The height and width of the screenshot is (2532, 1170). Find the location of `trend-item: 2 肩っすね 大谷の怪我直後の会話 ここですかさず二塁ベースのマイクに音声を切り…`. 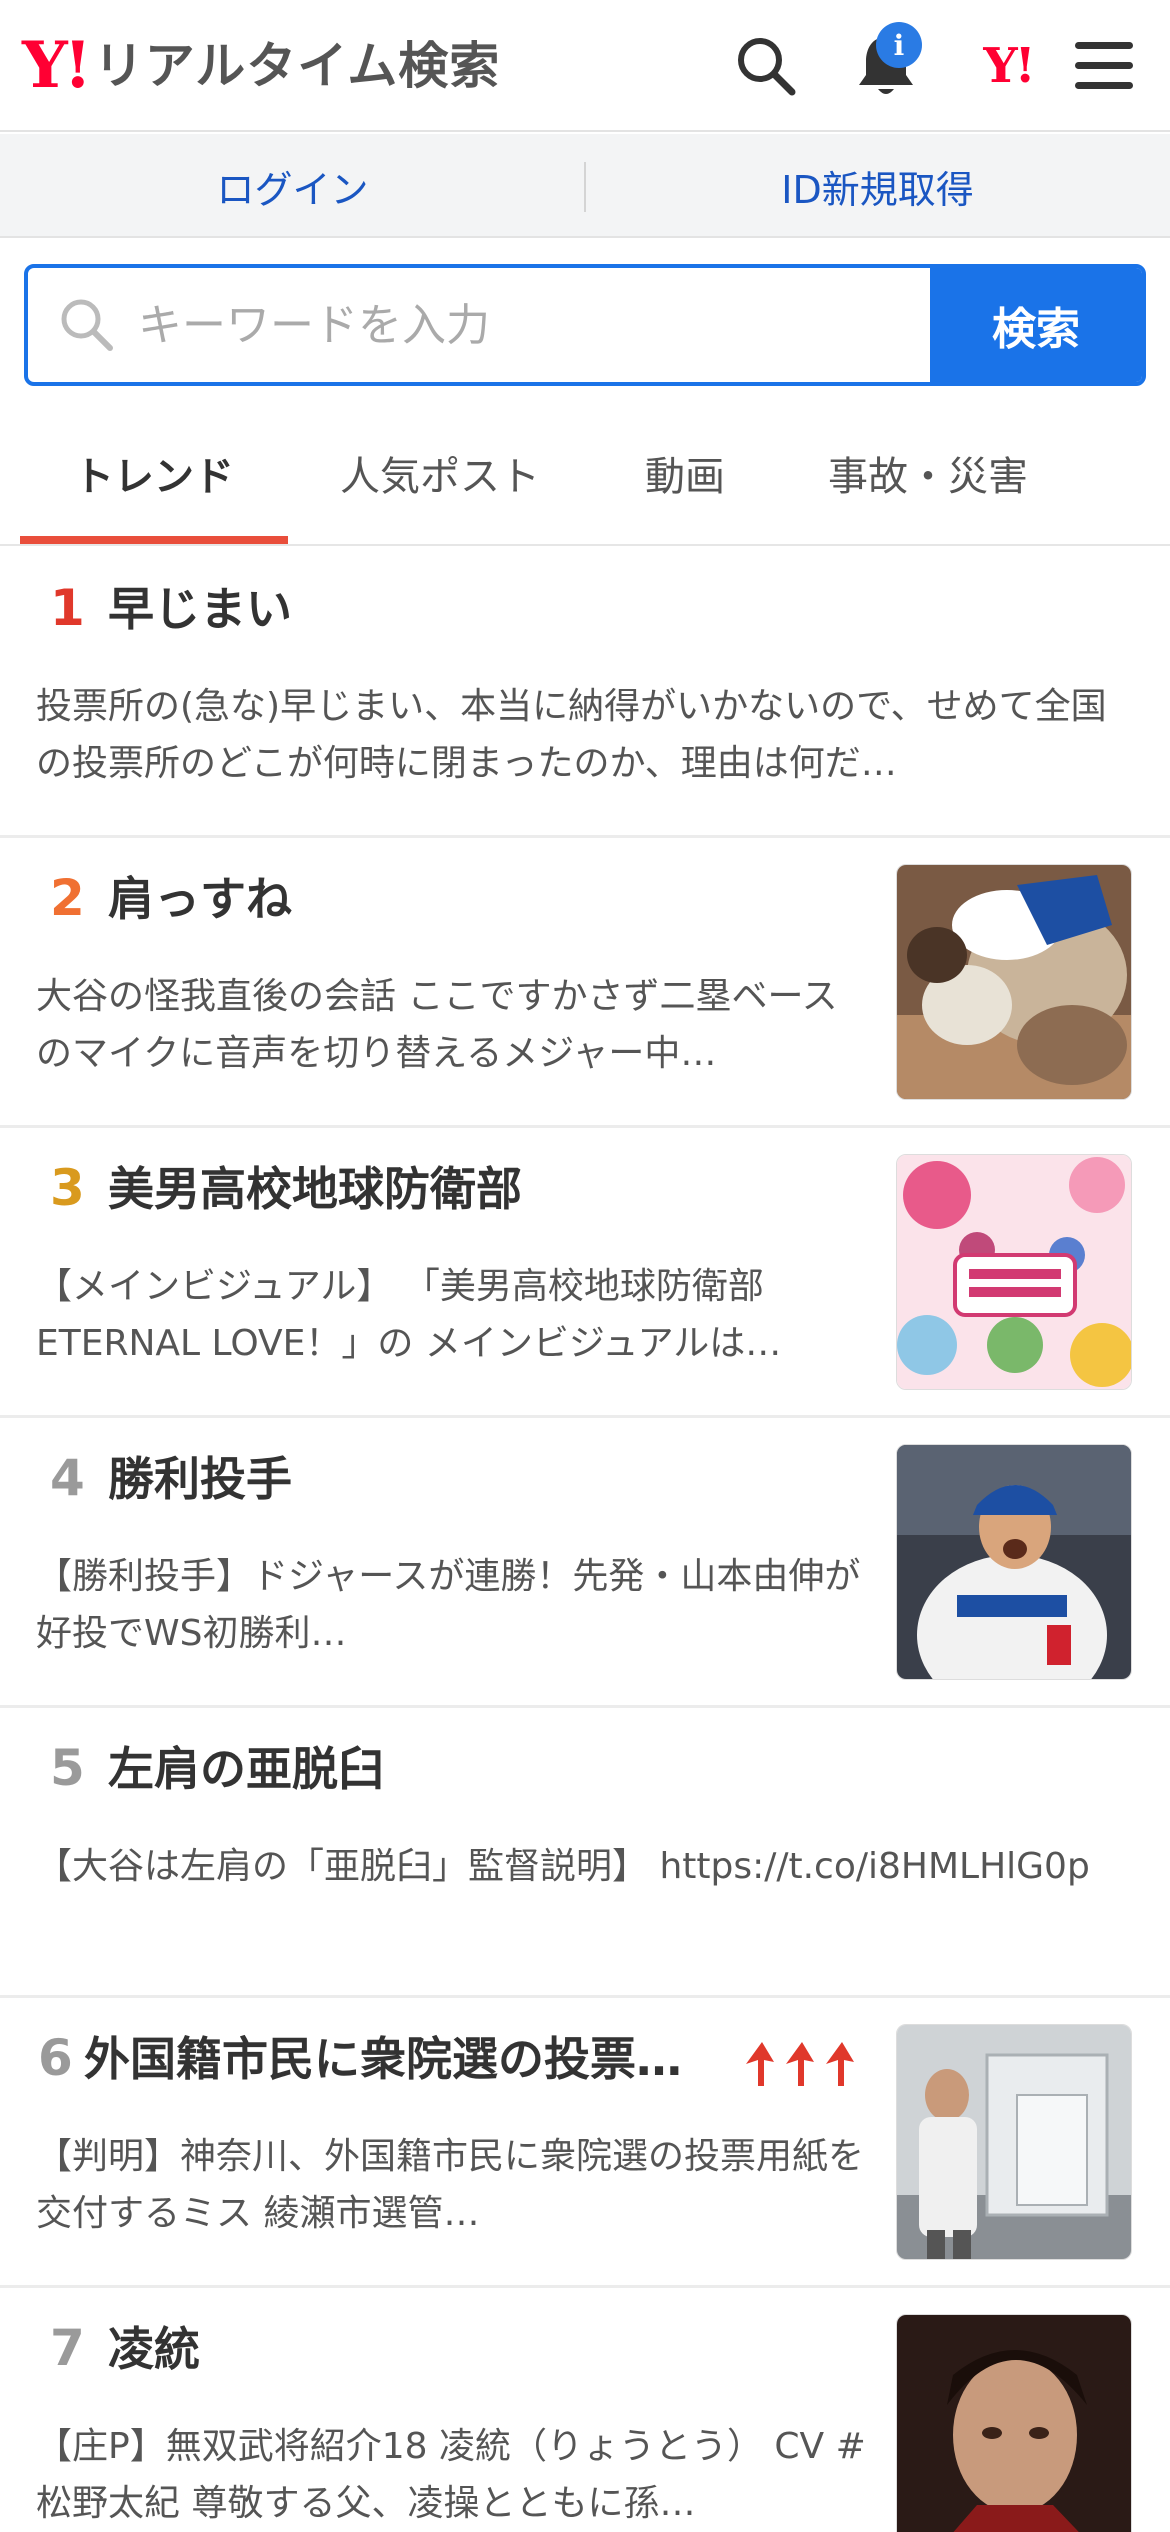

trend-item: 2 肩っすね 大谷の怪我直後の会話 ここですかさず二塁ベースのマイクに音声を切り… is located at coordinates (585, 983).